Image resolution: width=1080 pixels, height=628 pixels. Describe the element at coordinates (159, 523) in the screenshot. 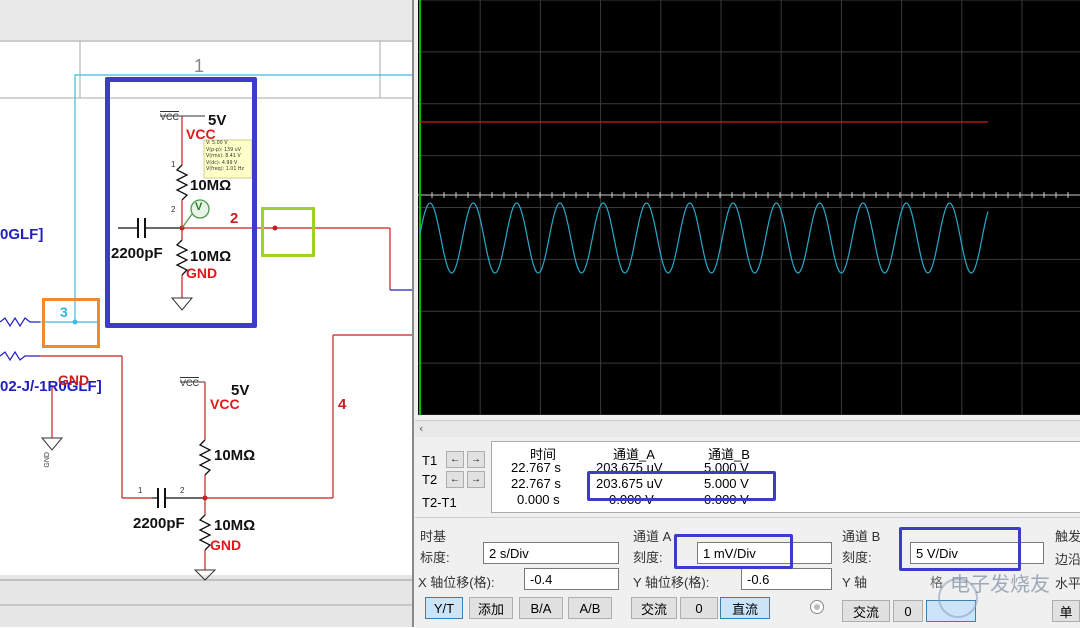

I see `lower-cap-label: 2200pF` at that location.